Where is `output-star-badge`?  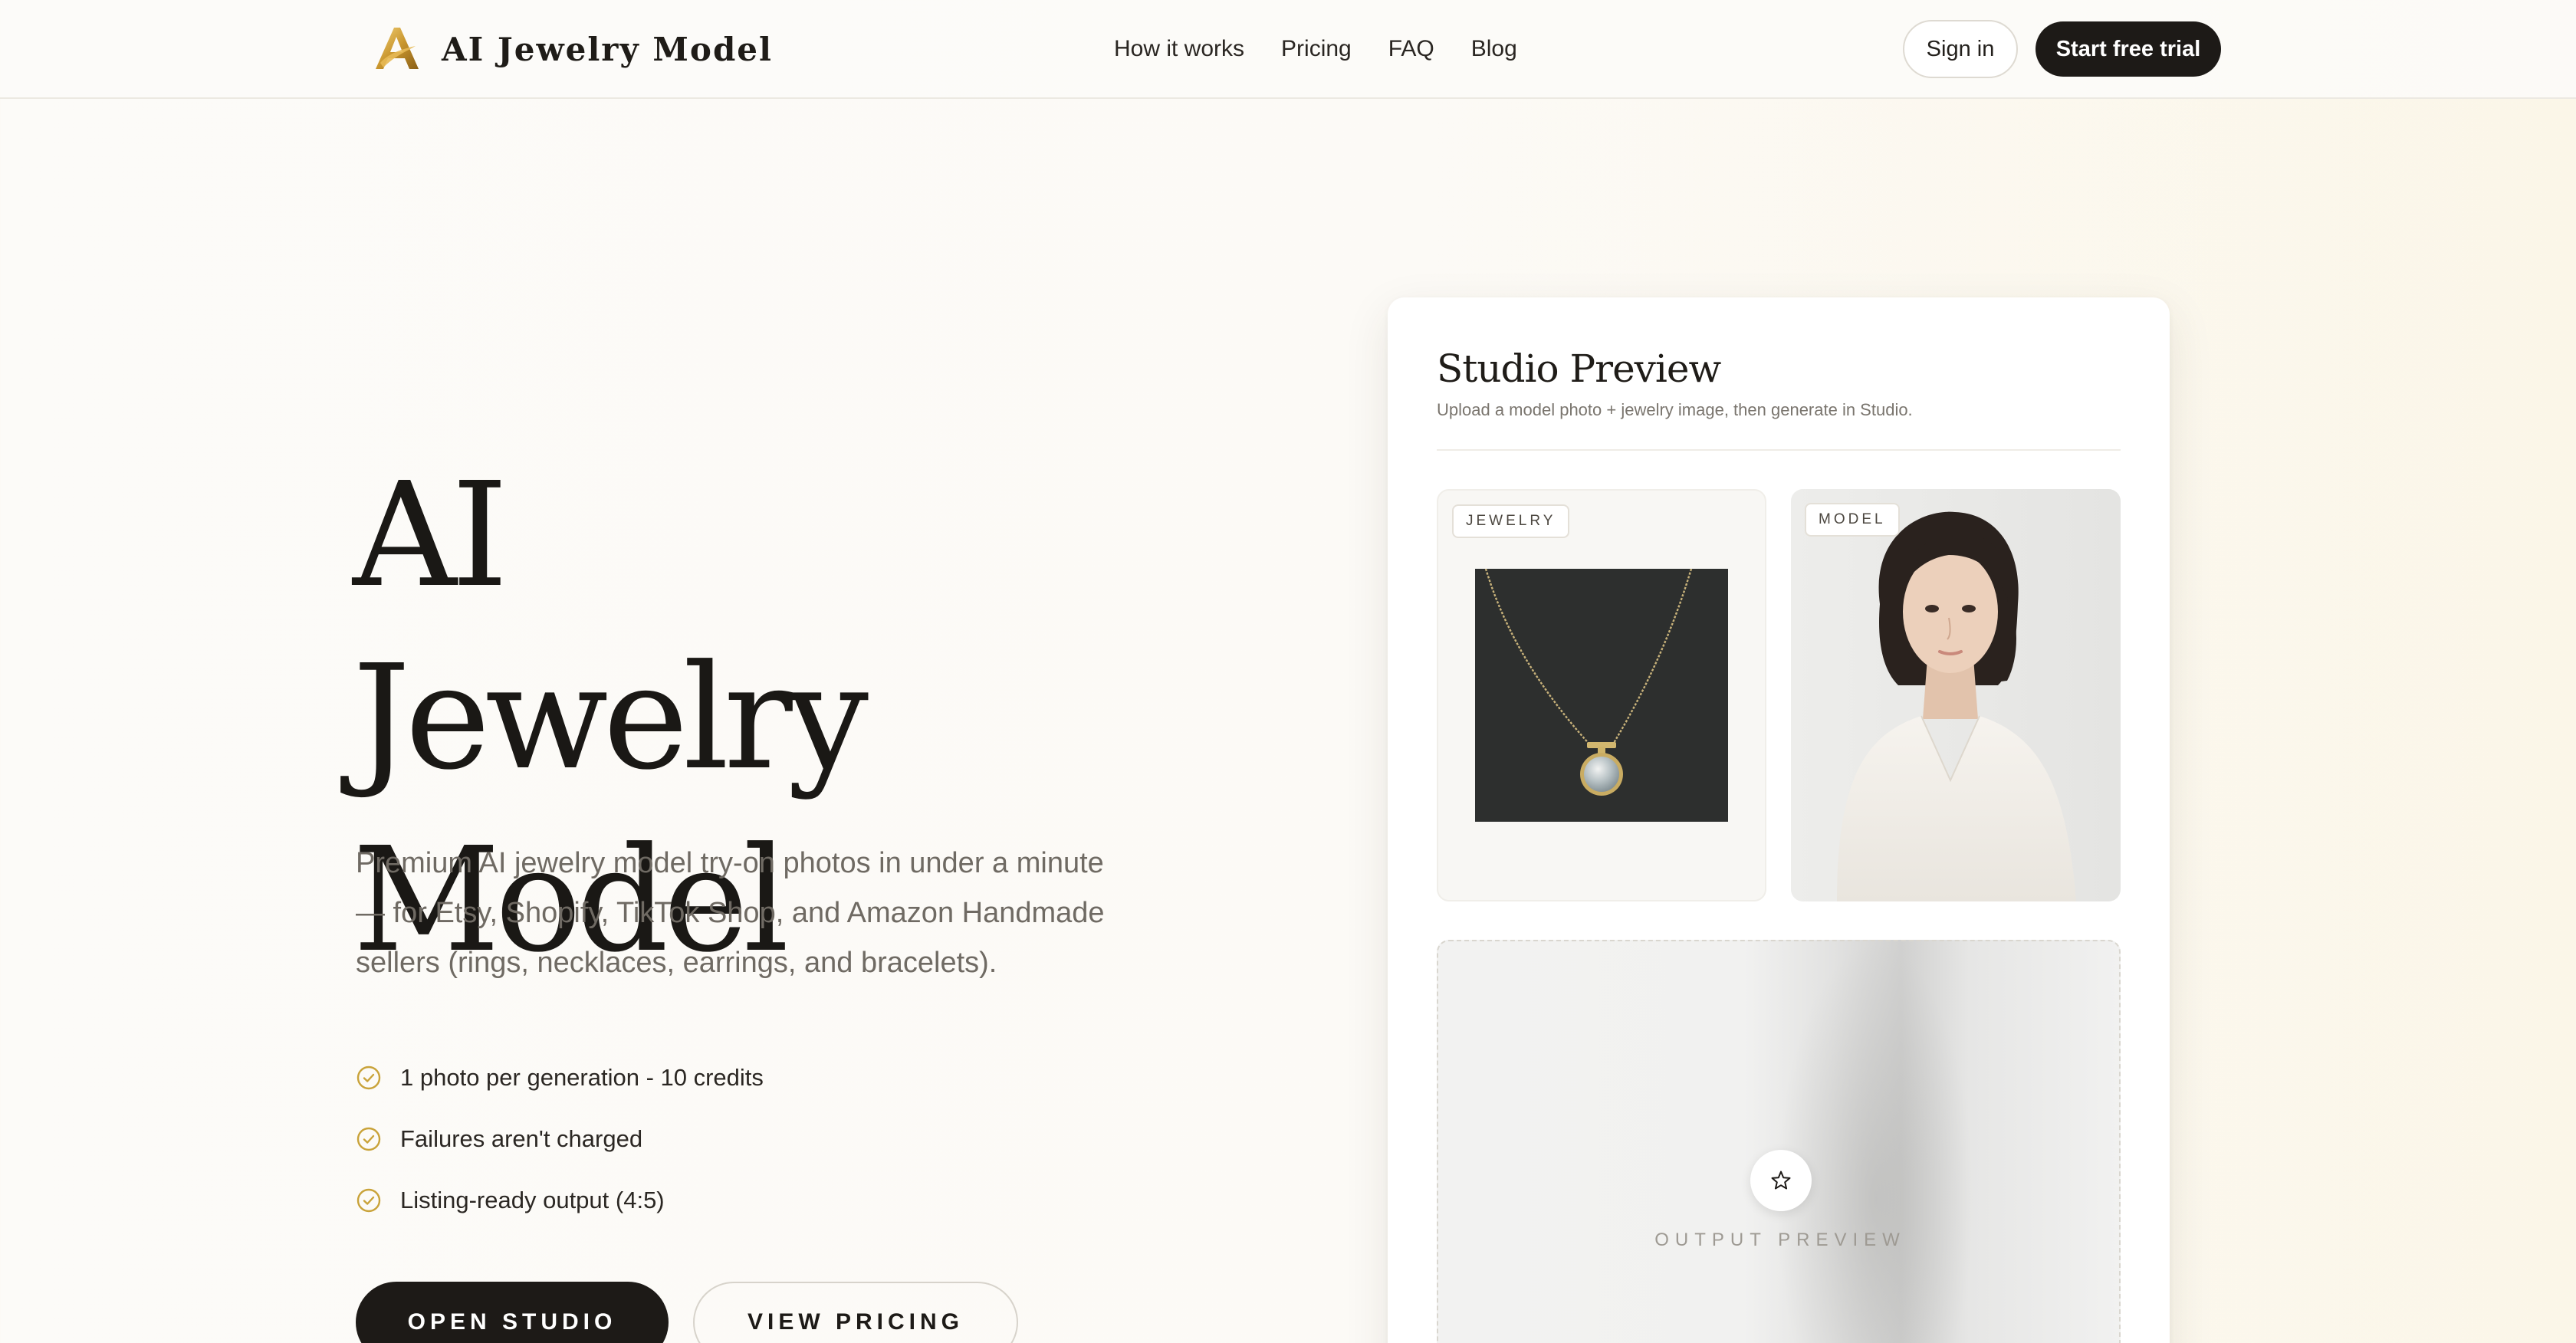 output-star-badge is located at coordinates (1781, 1181).